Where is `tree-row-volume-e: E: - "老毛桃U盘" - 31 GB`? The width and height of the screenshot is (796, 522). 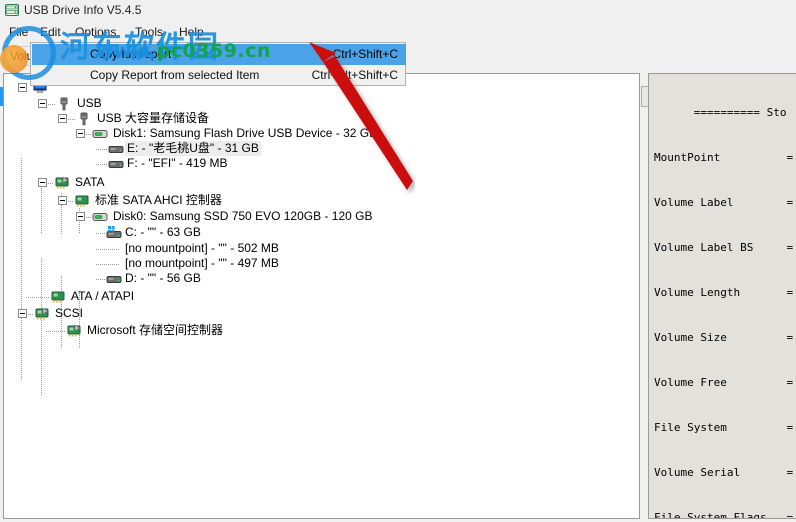 tree-row-volume-e: E: - "老毛桃U盘" - 31 GB is located at coordinates (132, 148).